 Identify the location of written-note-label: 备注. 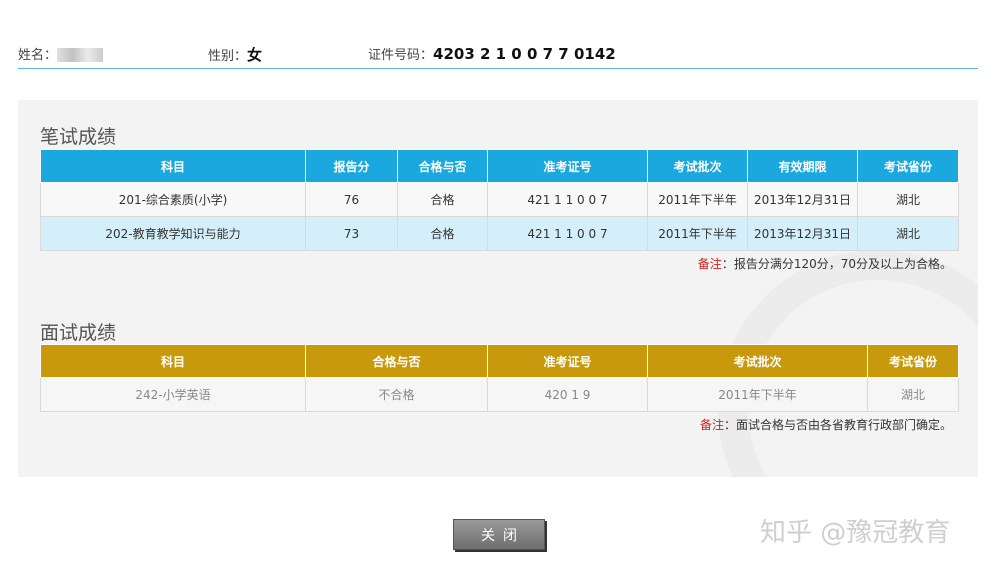
(709, 264).